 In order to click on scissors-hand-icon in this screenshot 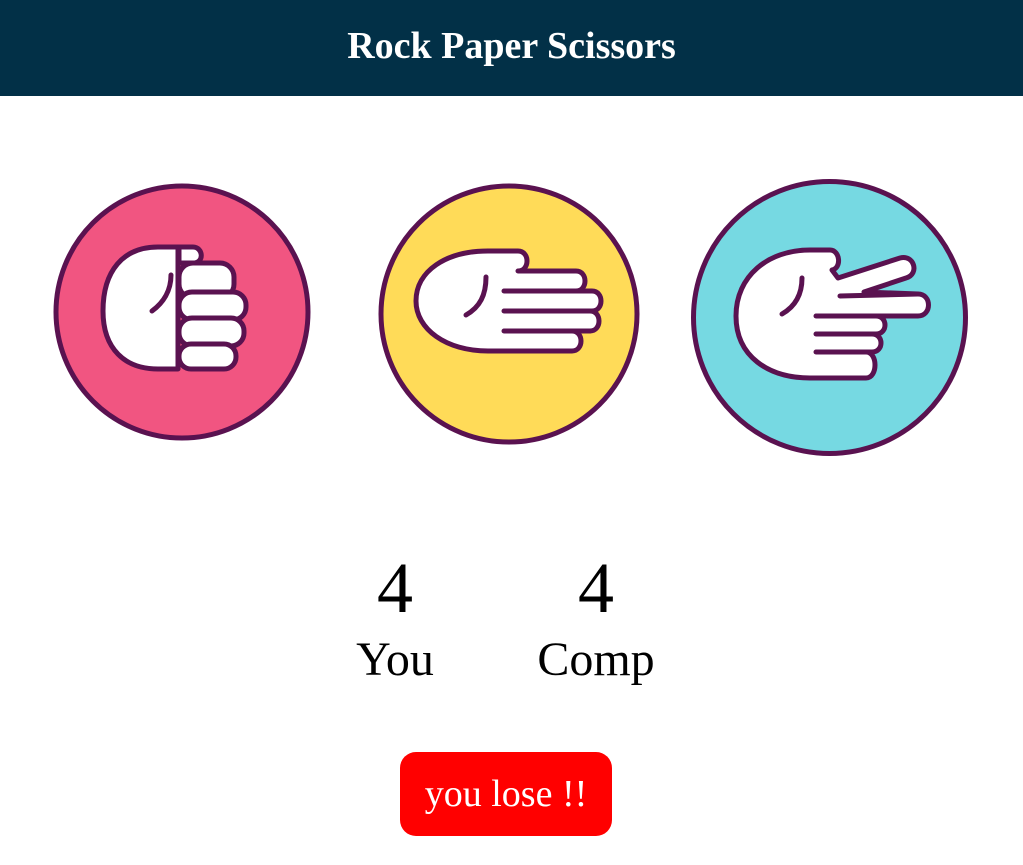, I will do `click(829, 317)`.